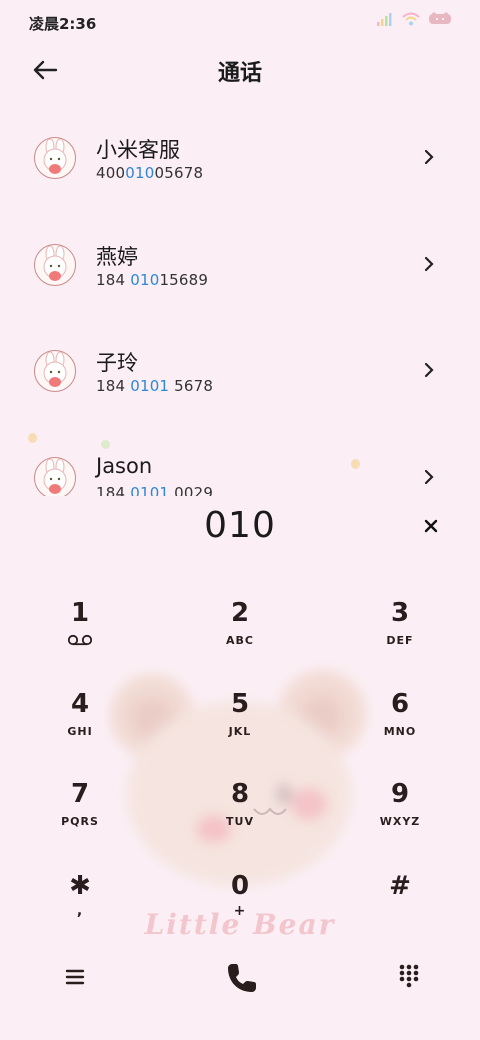 Image resolution: width=480 pixels, height=1040 pixels. I want to click on dialed-number: 010, so click(240, 525).